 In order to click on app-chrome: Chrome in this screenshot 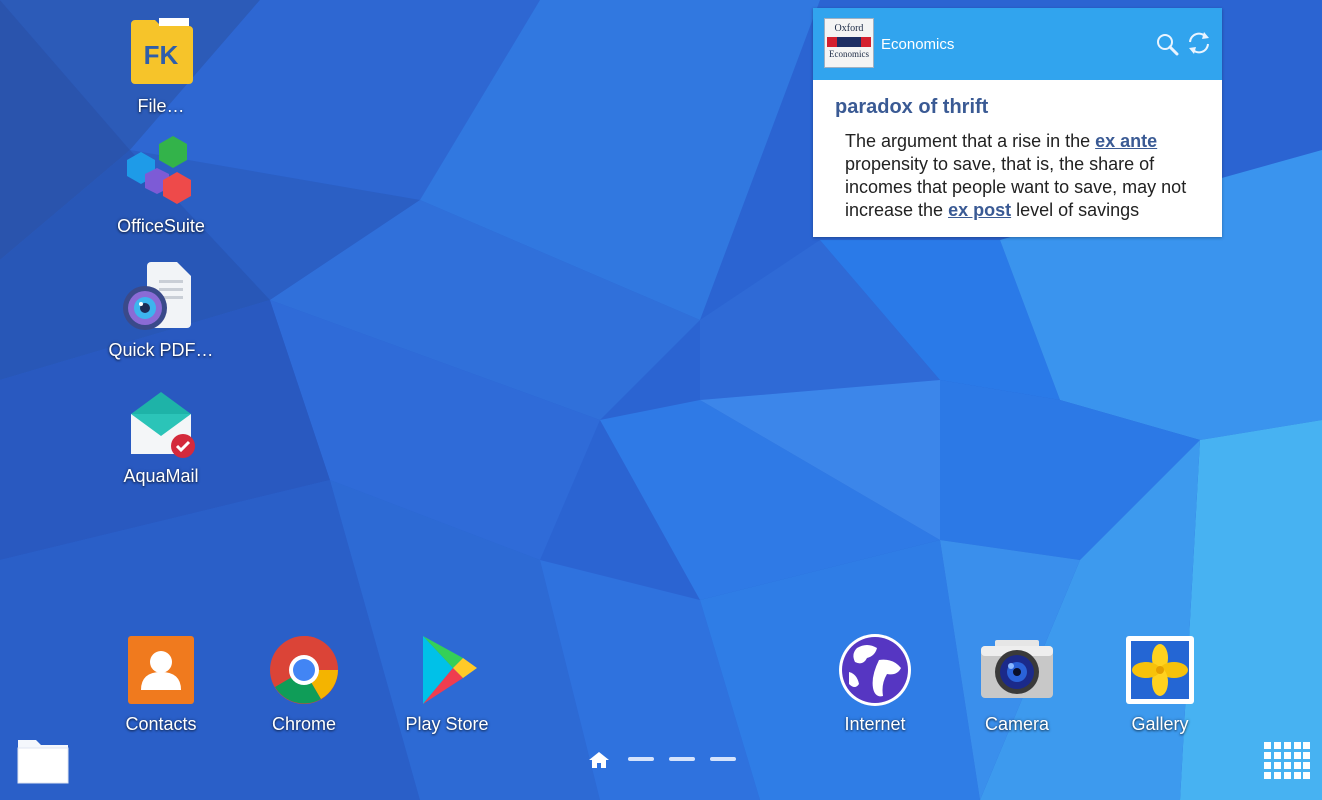, I will do `click(304, 683)`.